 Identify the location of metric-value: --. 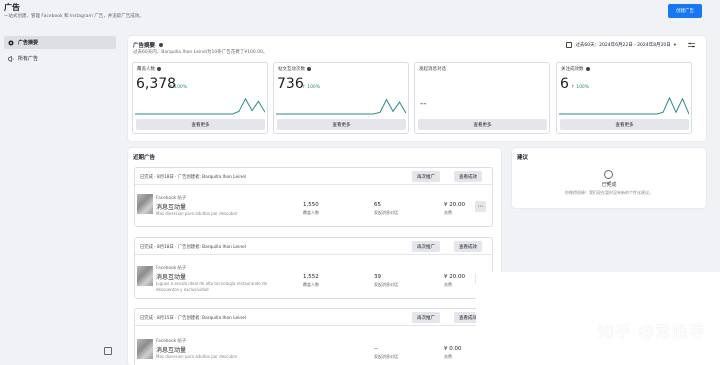
(423, 104).